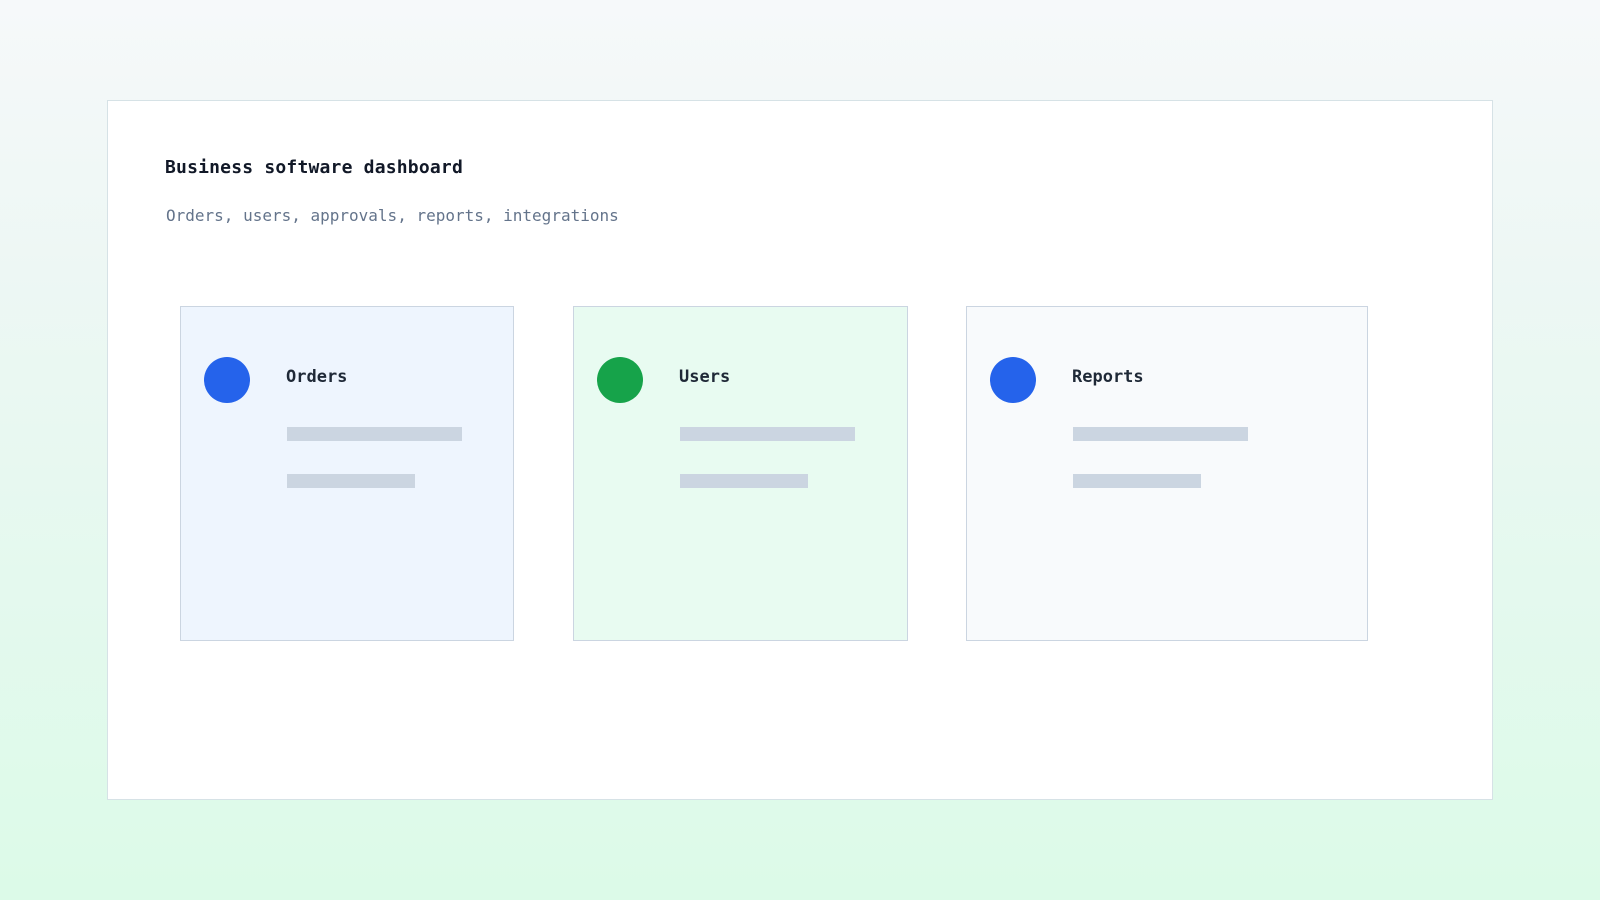 The height and width of the screenshot is (900, 1600). Describe the element at coordinates (317, 377) in the screenshot. I see `orders-card-label: Orders` at that location.